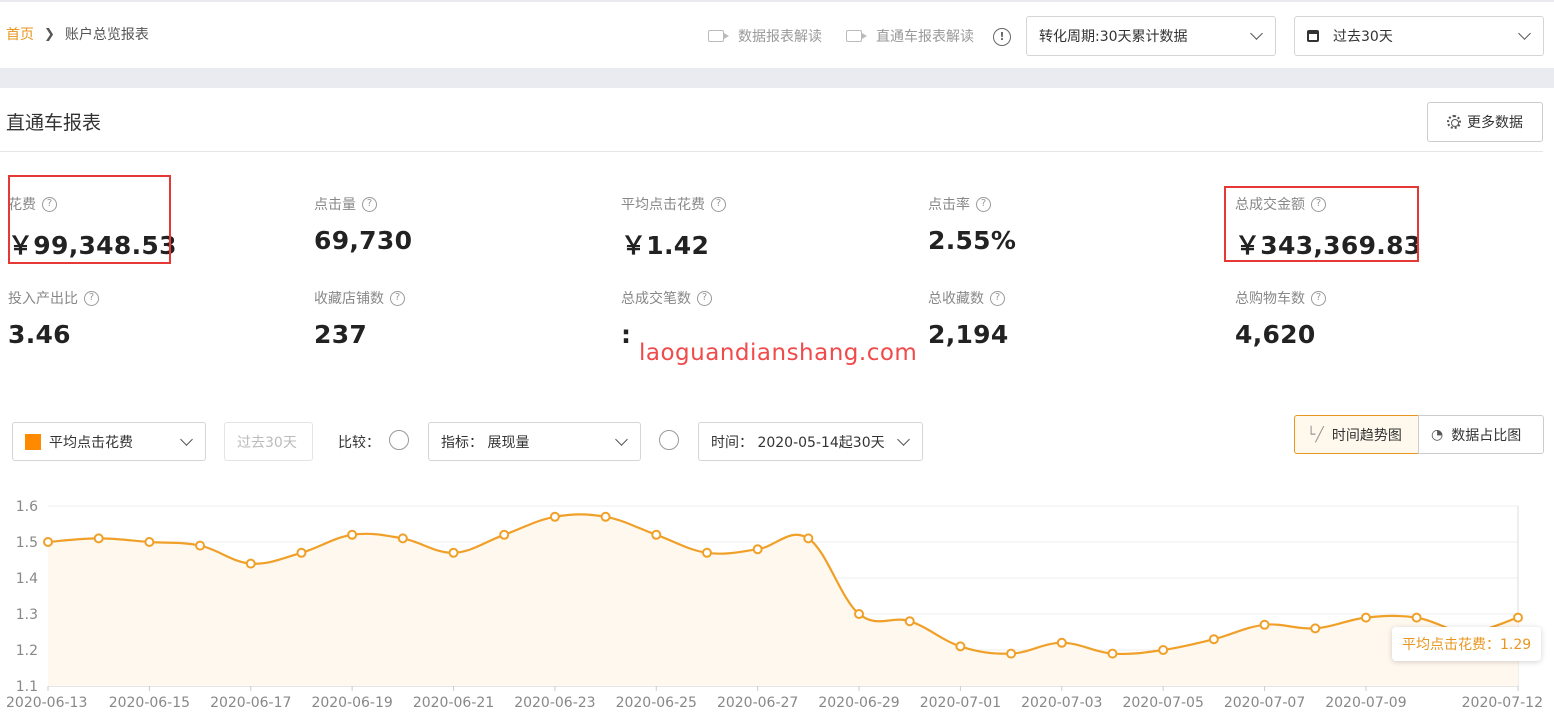  Describe the element at coordinates (399, 440) in the screenshot. I see `compare-radio` at that location.